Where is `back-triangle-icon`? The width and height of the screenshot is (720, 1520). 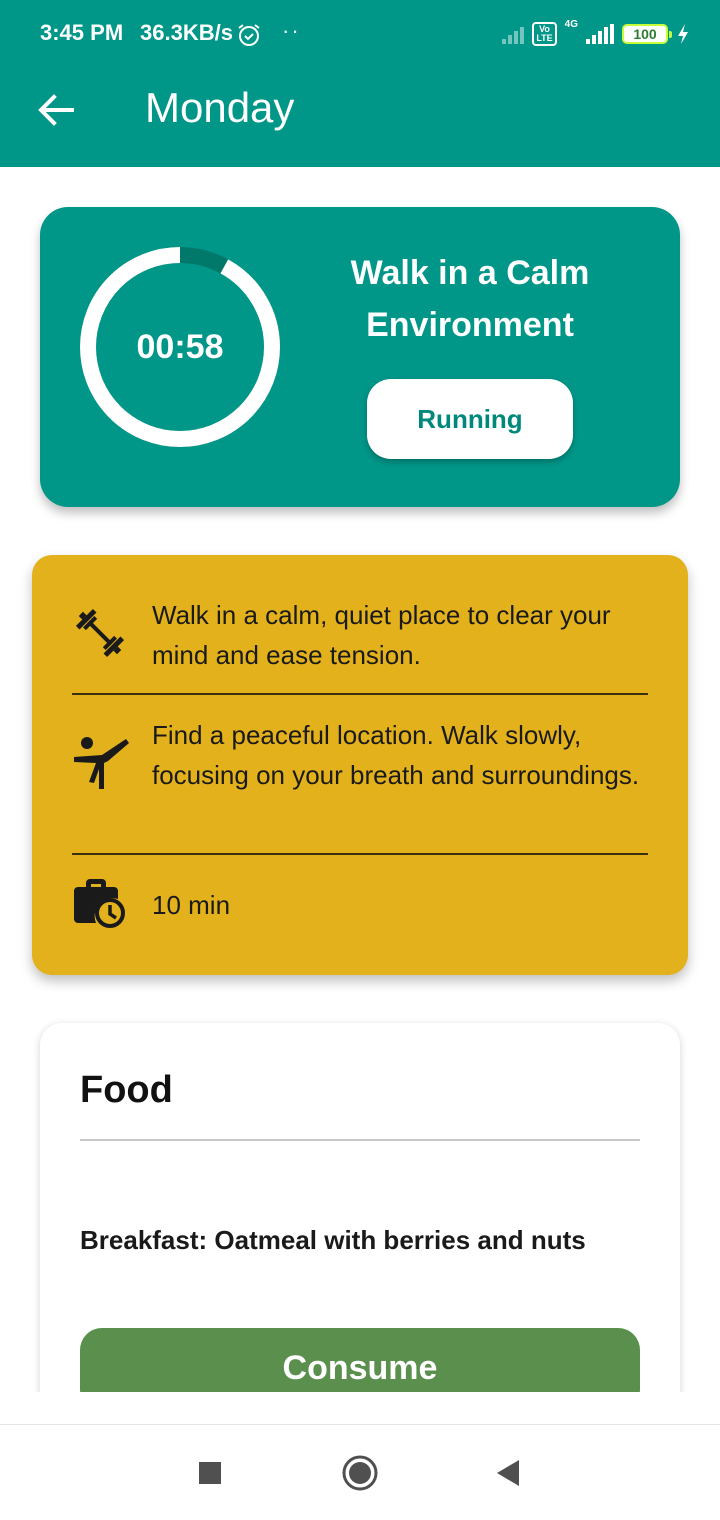
back-triangle-icon is located at coordinates (508, 1473).